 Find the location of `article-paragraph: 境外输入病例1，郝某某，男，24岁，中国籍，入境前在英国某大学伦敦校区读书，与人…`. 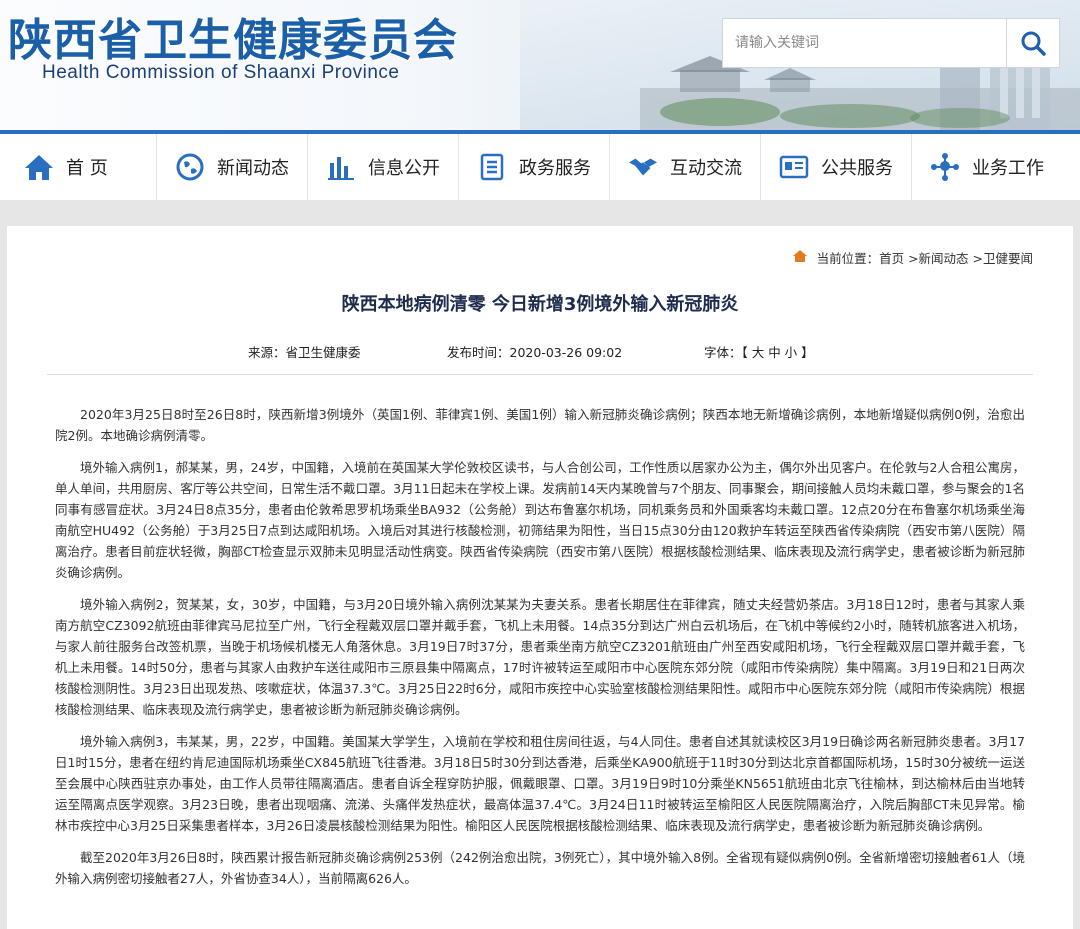

article-paragraph: 境外输入病例1，郝某某，男，24岁，中国籍，入境前在英国某大学伦敦校区读书，与人… is located at coordinates (540, 520).